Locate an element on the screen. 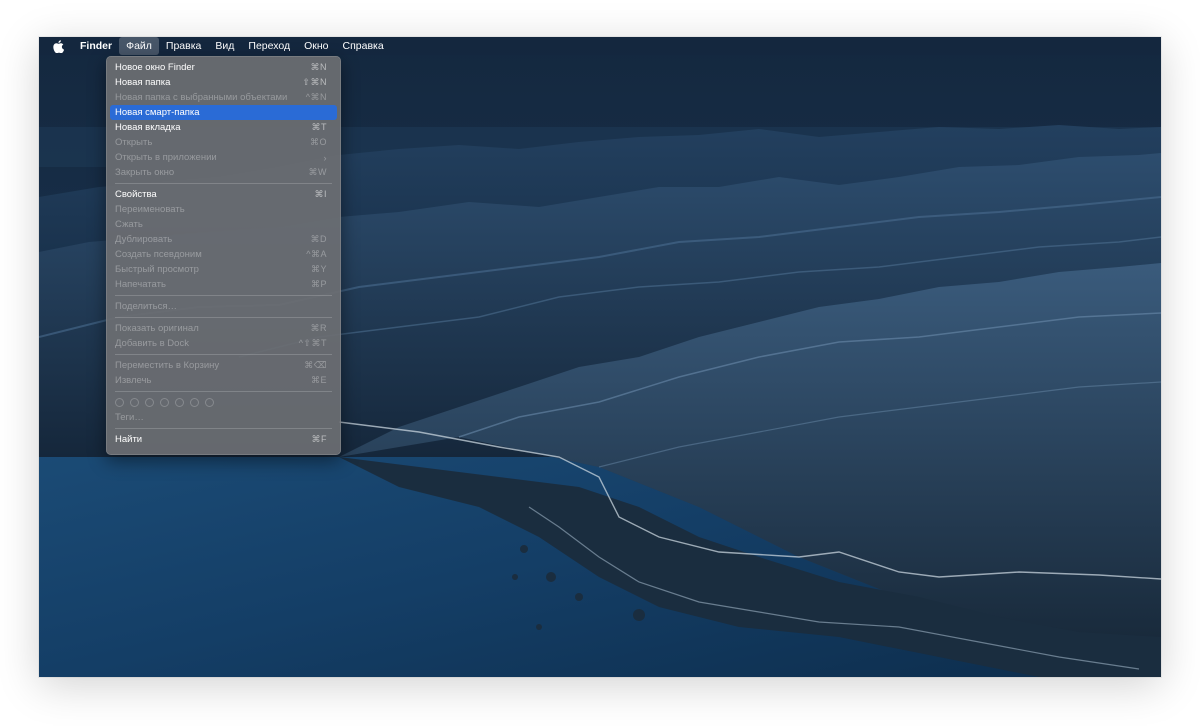 The width and height of the screenshot is (1200, 726). menu-item-shortcut: ⌘W is located at coordinates (317, 172).